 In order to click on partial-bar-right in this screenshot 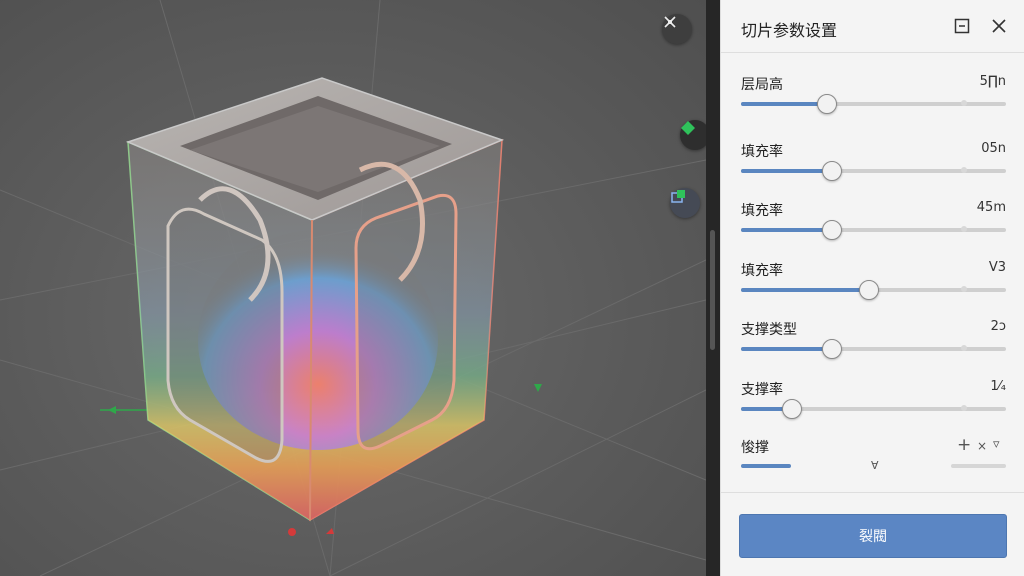, I will do `click(978, 466)`.